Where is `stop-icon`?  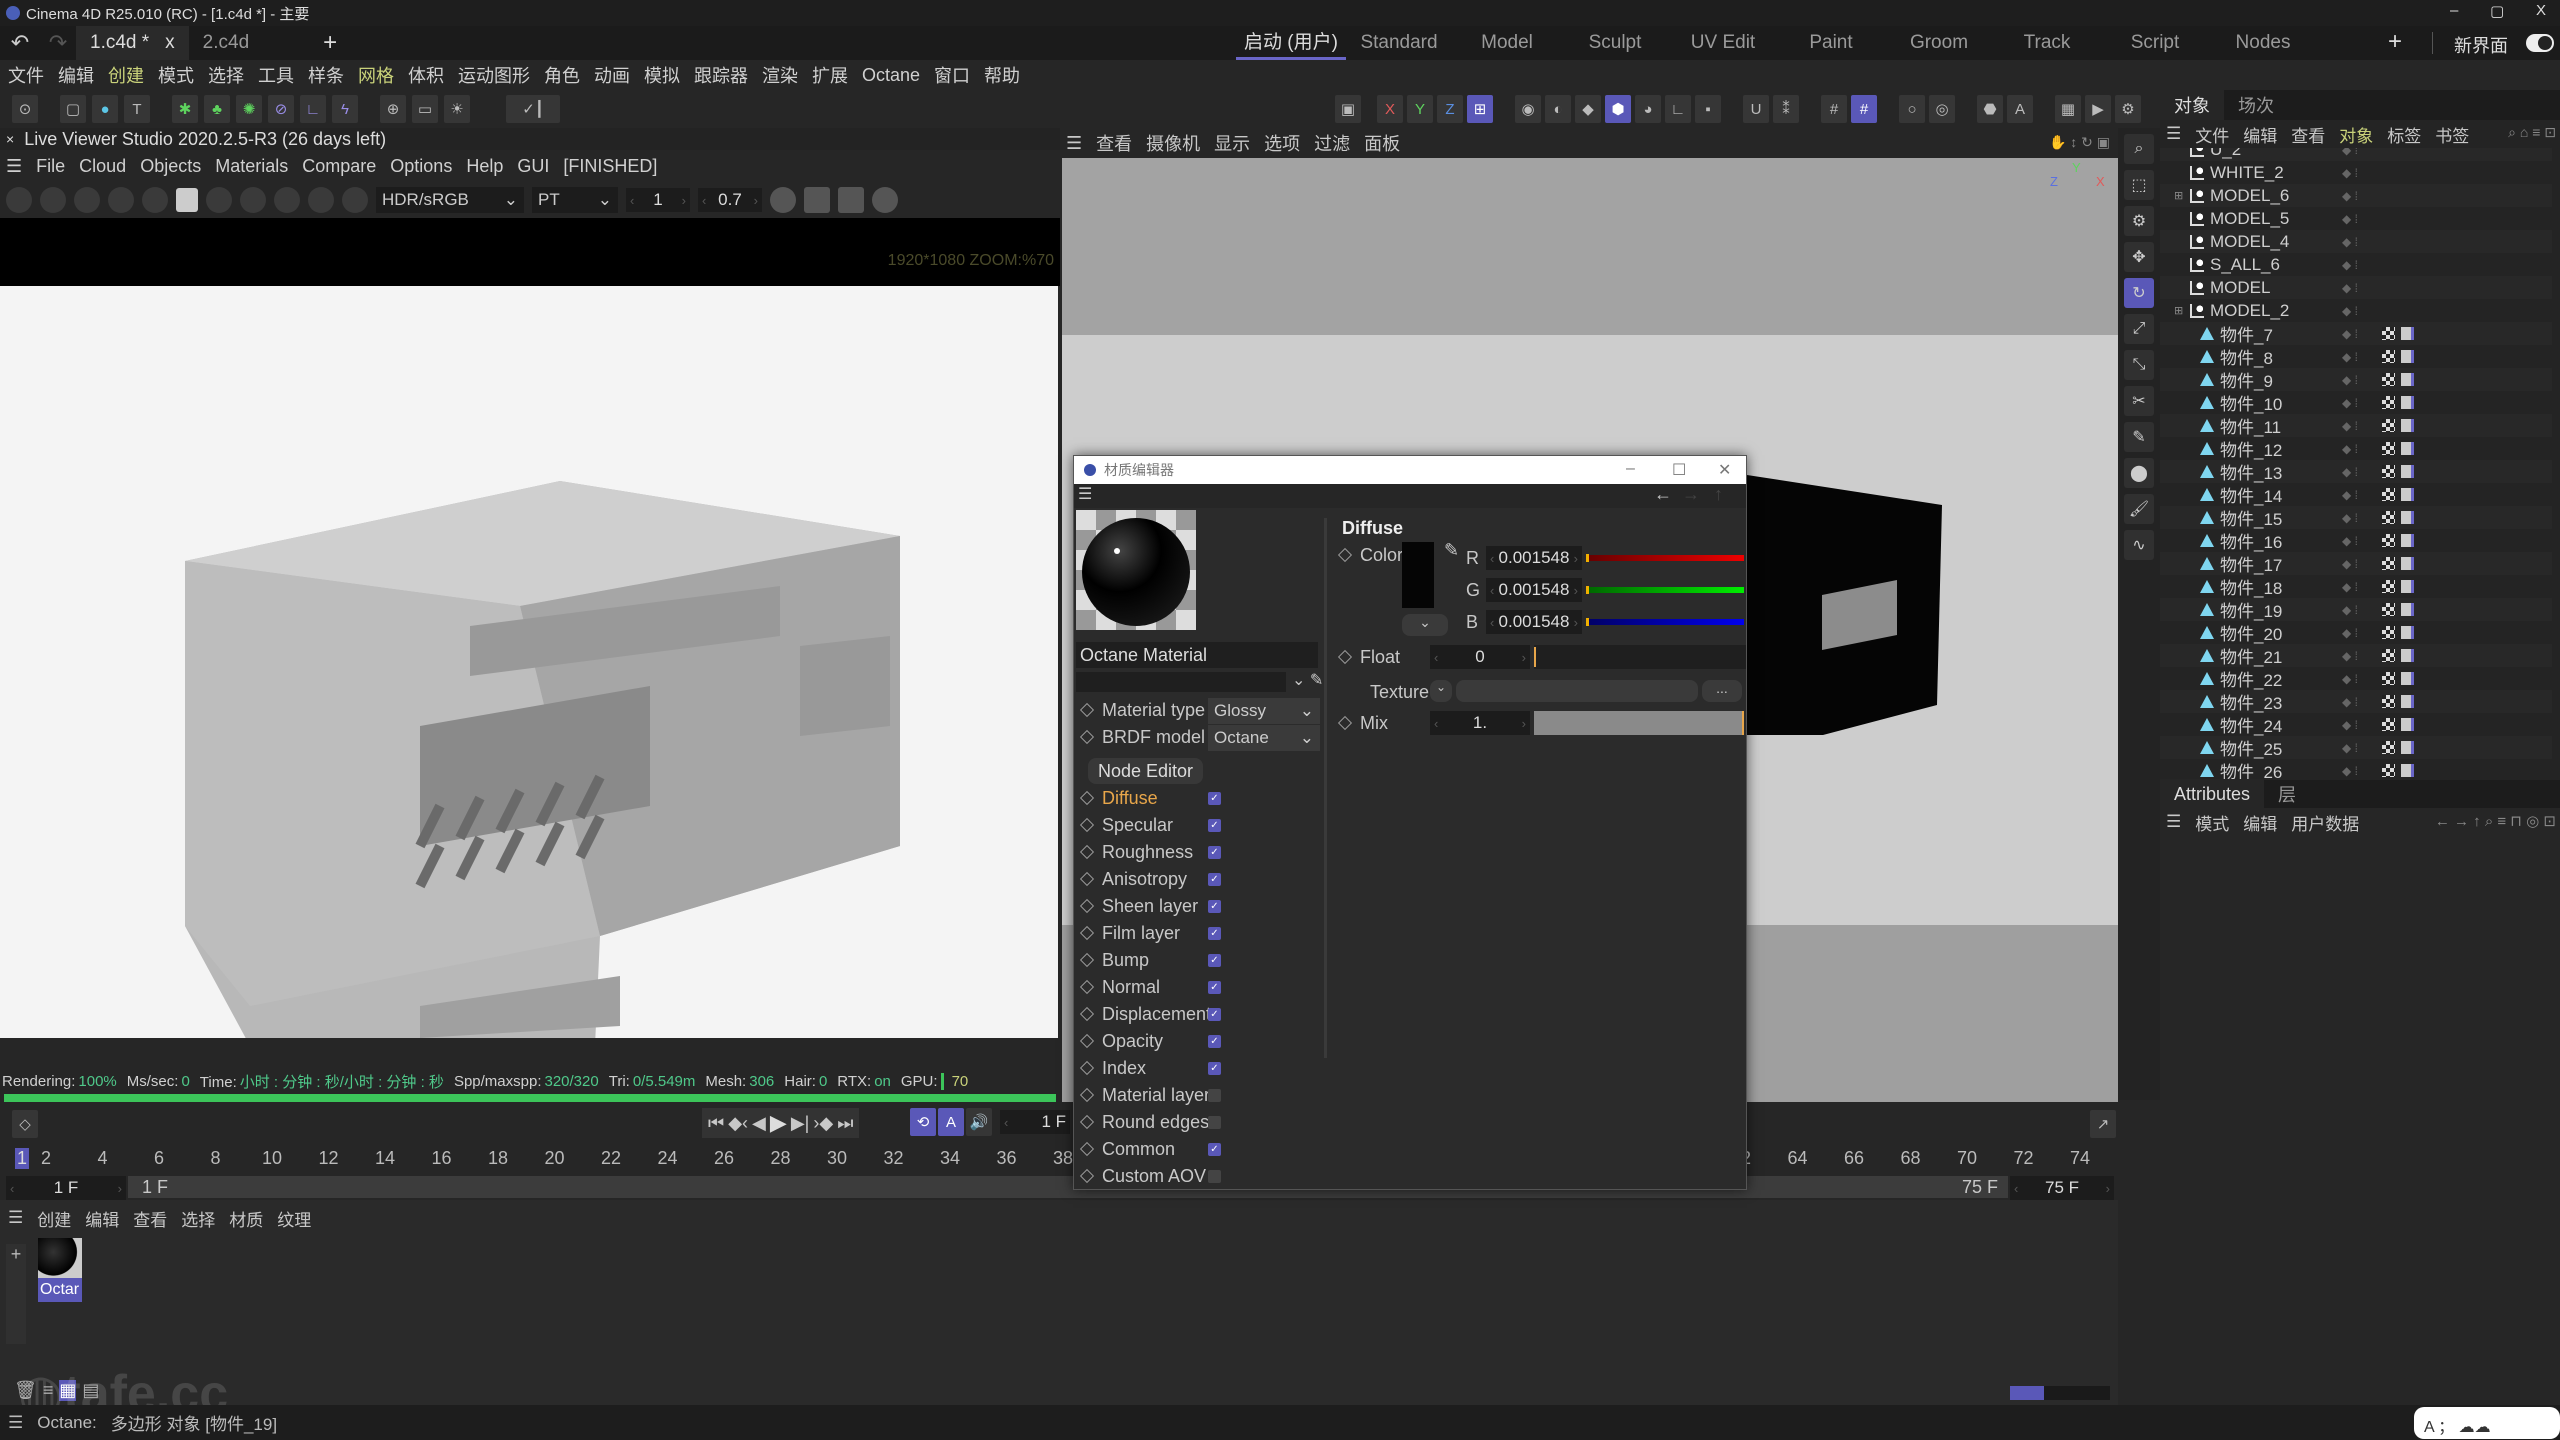
stop-icon is located at coordinates (885, 200).